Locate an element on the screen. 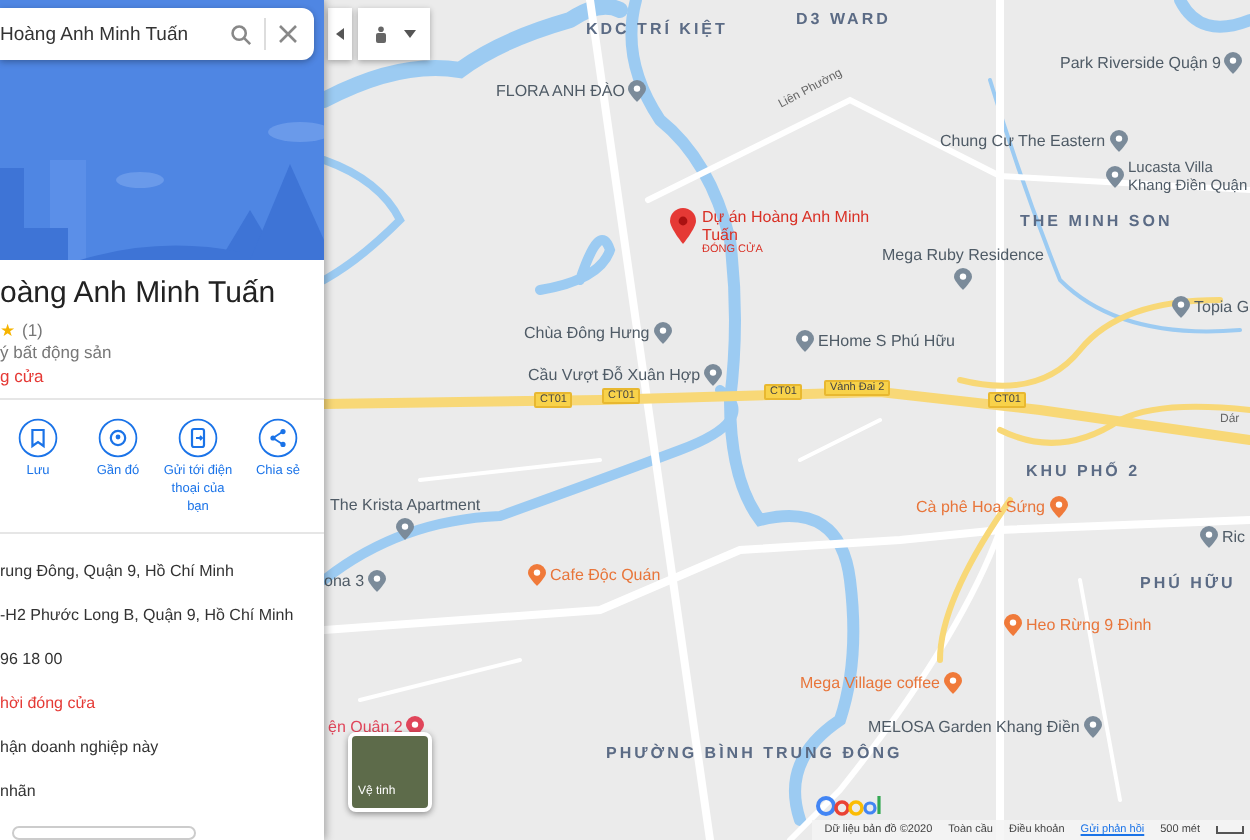  map-label: Chùa Đông Hưng is located at coordinates (587, 333).